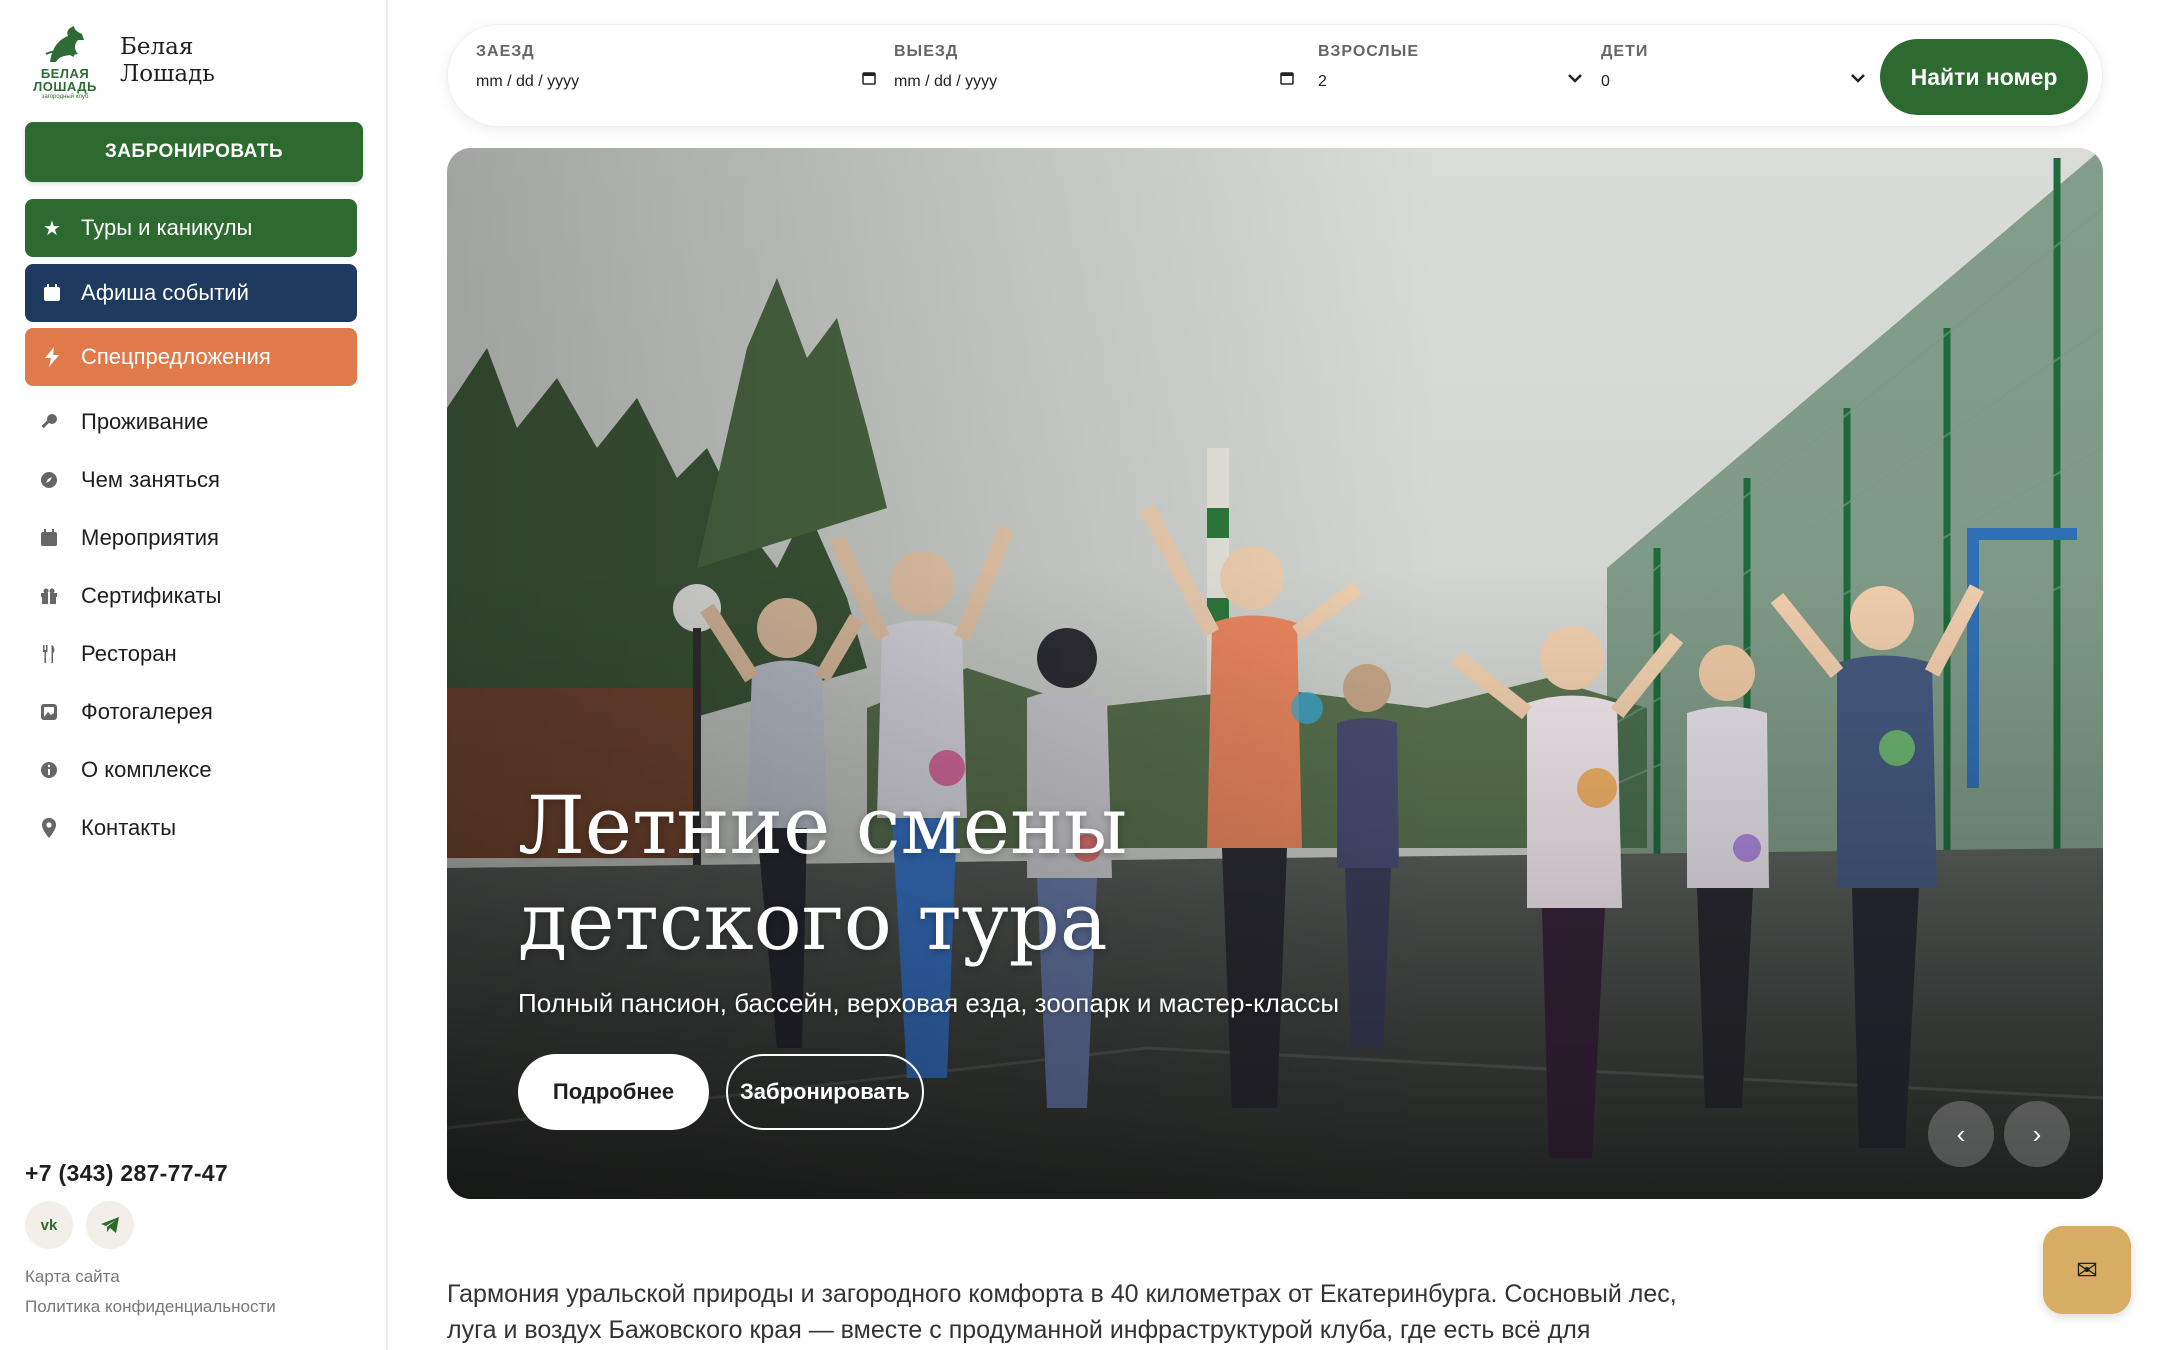  Describe the element at coordinates (823, 873) in the screenshot. I see `hero-title: Летние смены детского тура` at that location.